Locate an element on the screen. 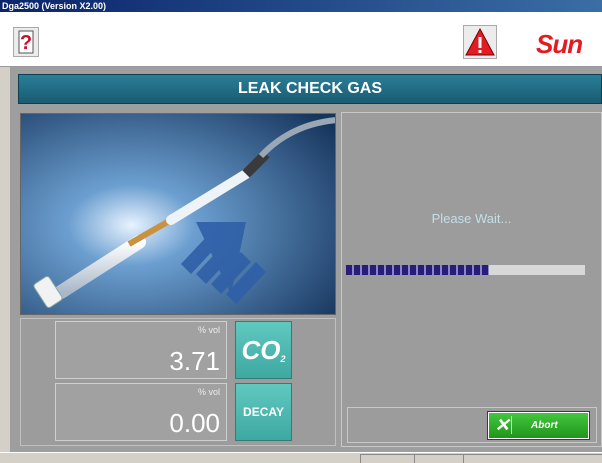 This screenshot has height=463, width=602. abort-button: ✕ Abort is located at coordinates (538, 425).